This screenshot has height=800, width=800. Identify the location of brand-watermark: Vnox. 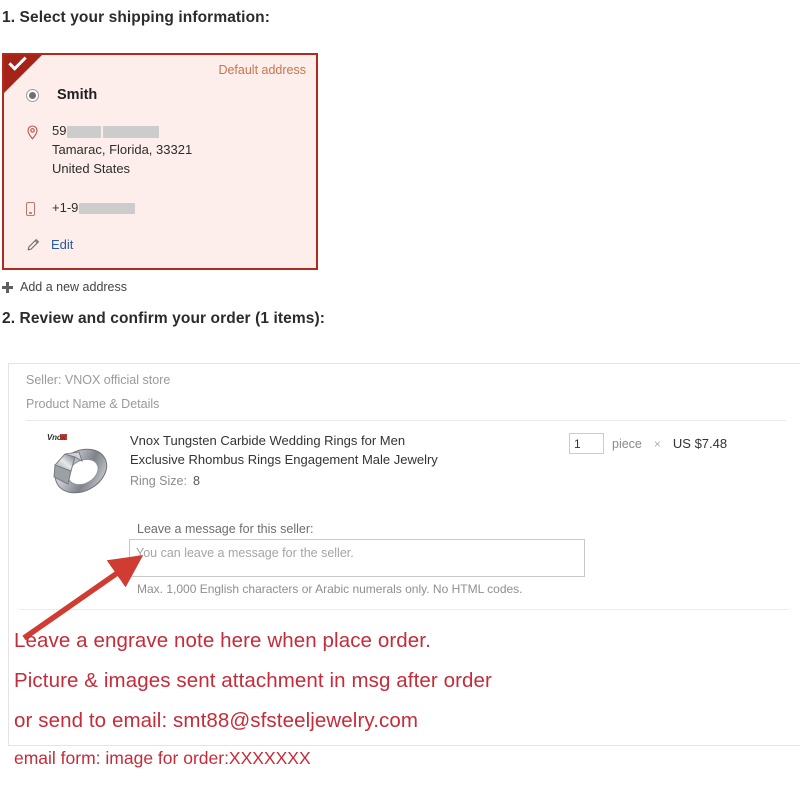
(57, 437).